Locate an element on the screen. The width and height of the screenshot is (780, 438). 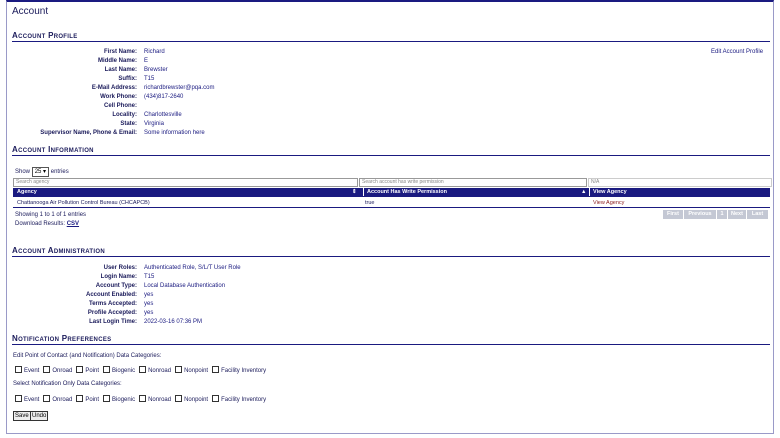
notify-only-checkbox-item: Onroad is located at coordinates (58, 399).